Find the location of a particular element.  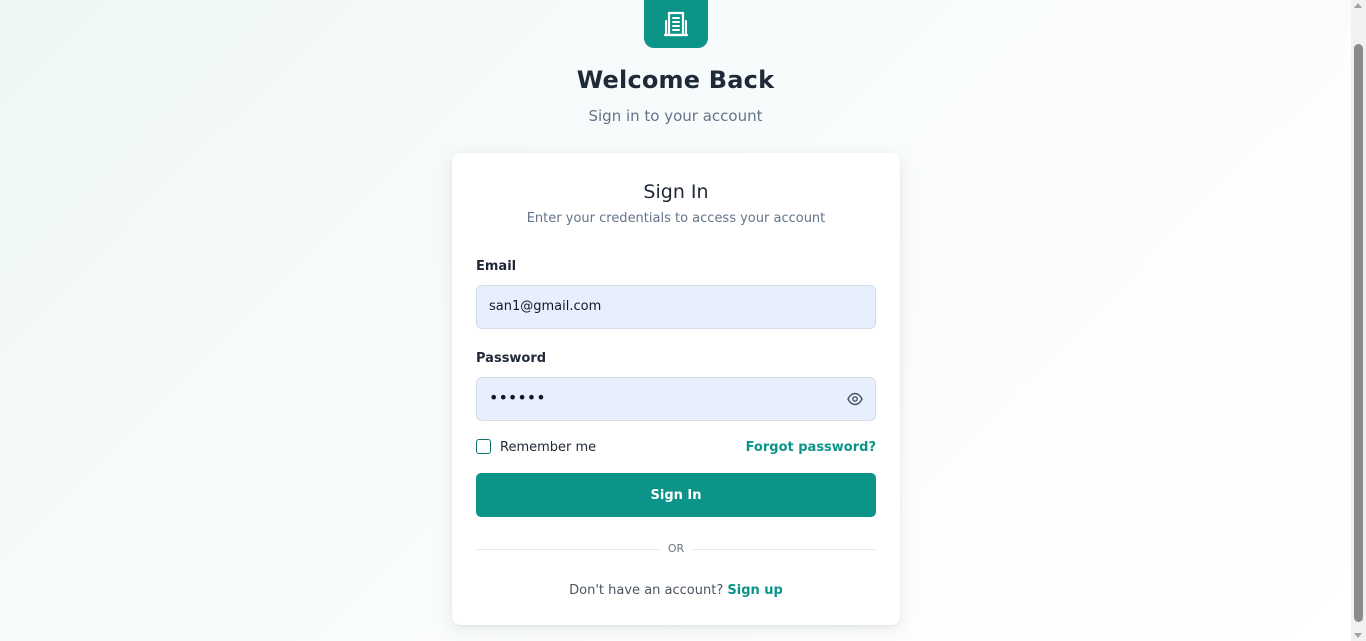

divider-right is located at coordinates (784, 549).